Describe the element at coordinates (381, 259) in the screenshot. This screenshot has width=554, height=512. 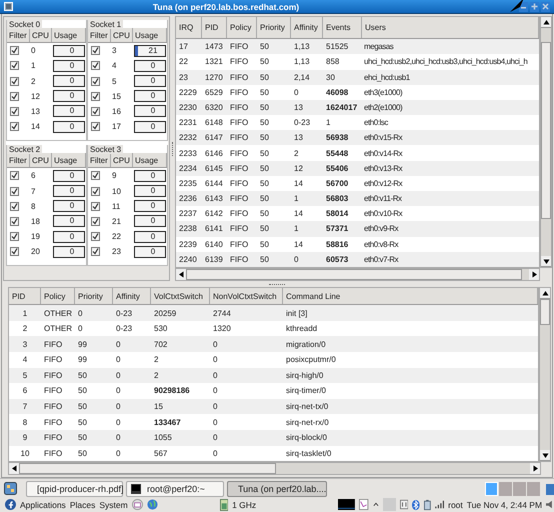
I see `table-cell-text: eth0:v7-Rx` at that location.